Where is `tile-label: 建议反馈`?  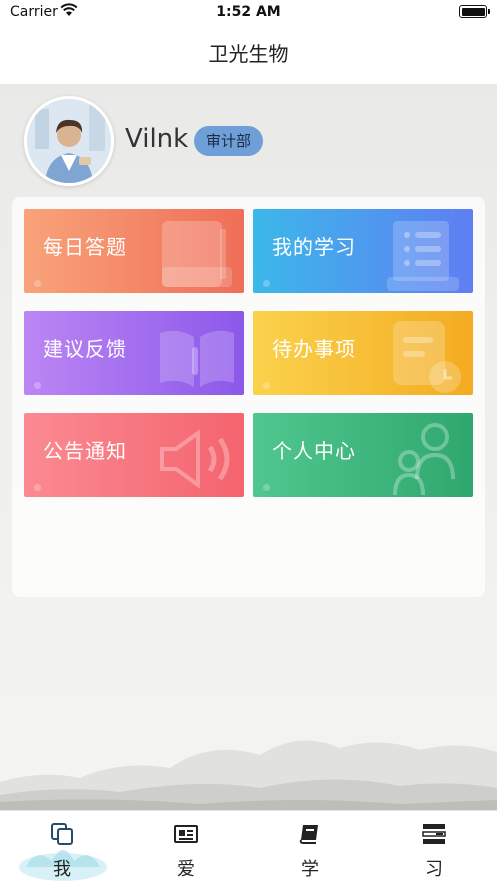
tile-label: 建议反馈 is located at coordinates (85, 349).